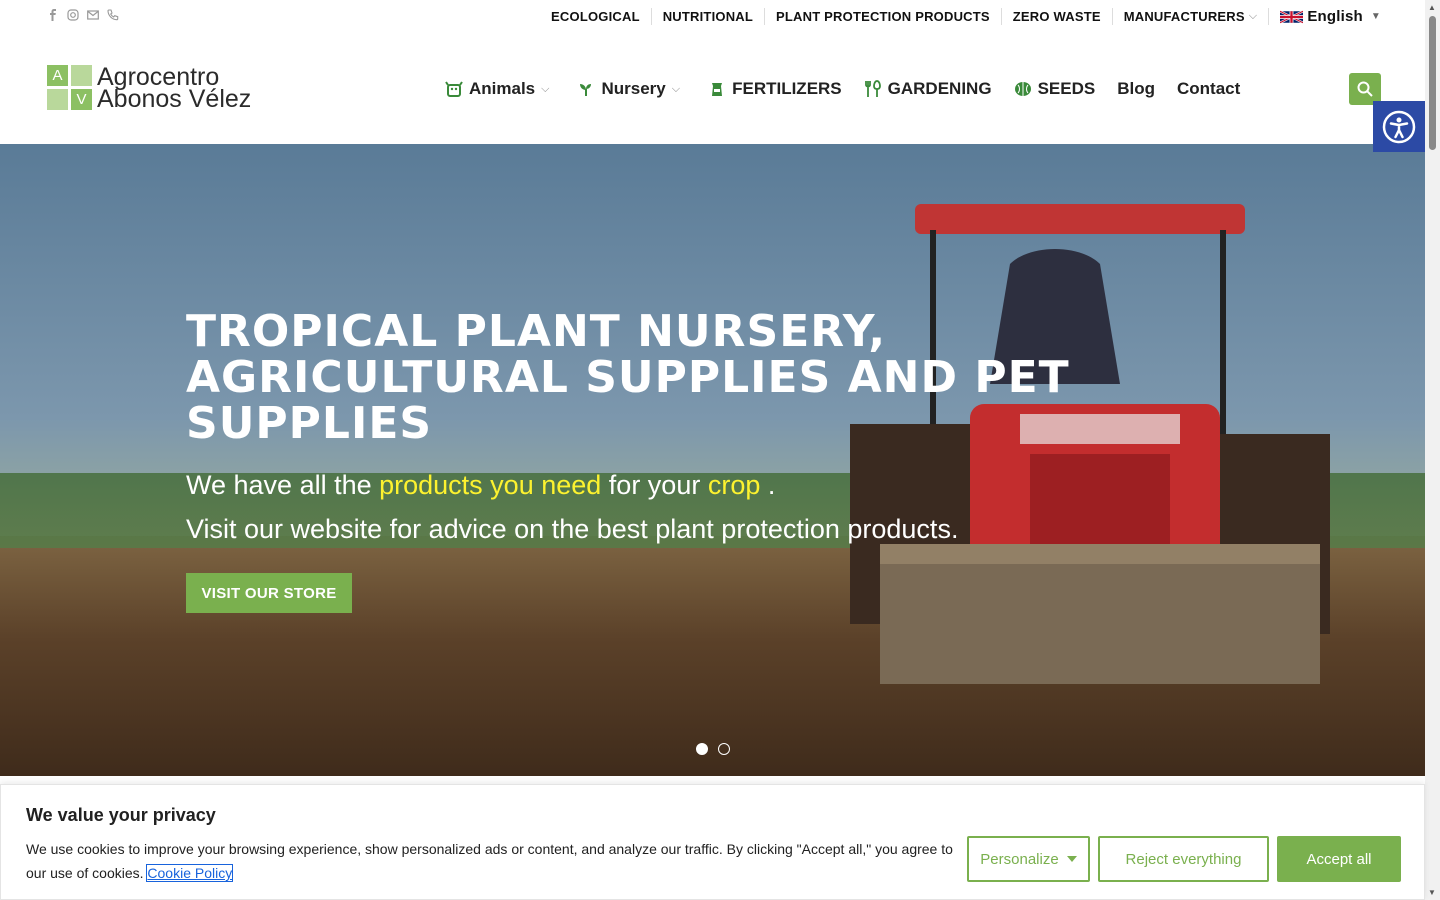 The height and width of the screenshot is (900, 1440). Describe the element at coordinates (1375, 16) in the screenshot. I see `caret-down-icon: ▼` at that location.